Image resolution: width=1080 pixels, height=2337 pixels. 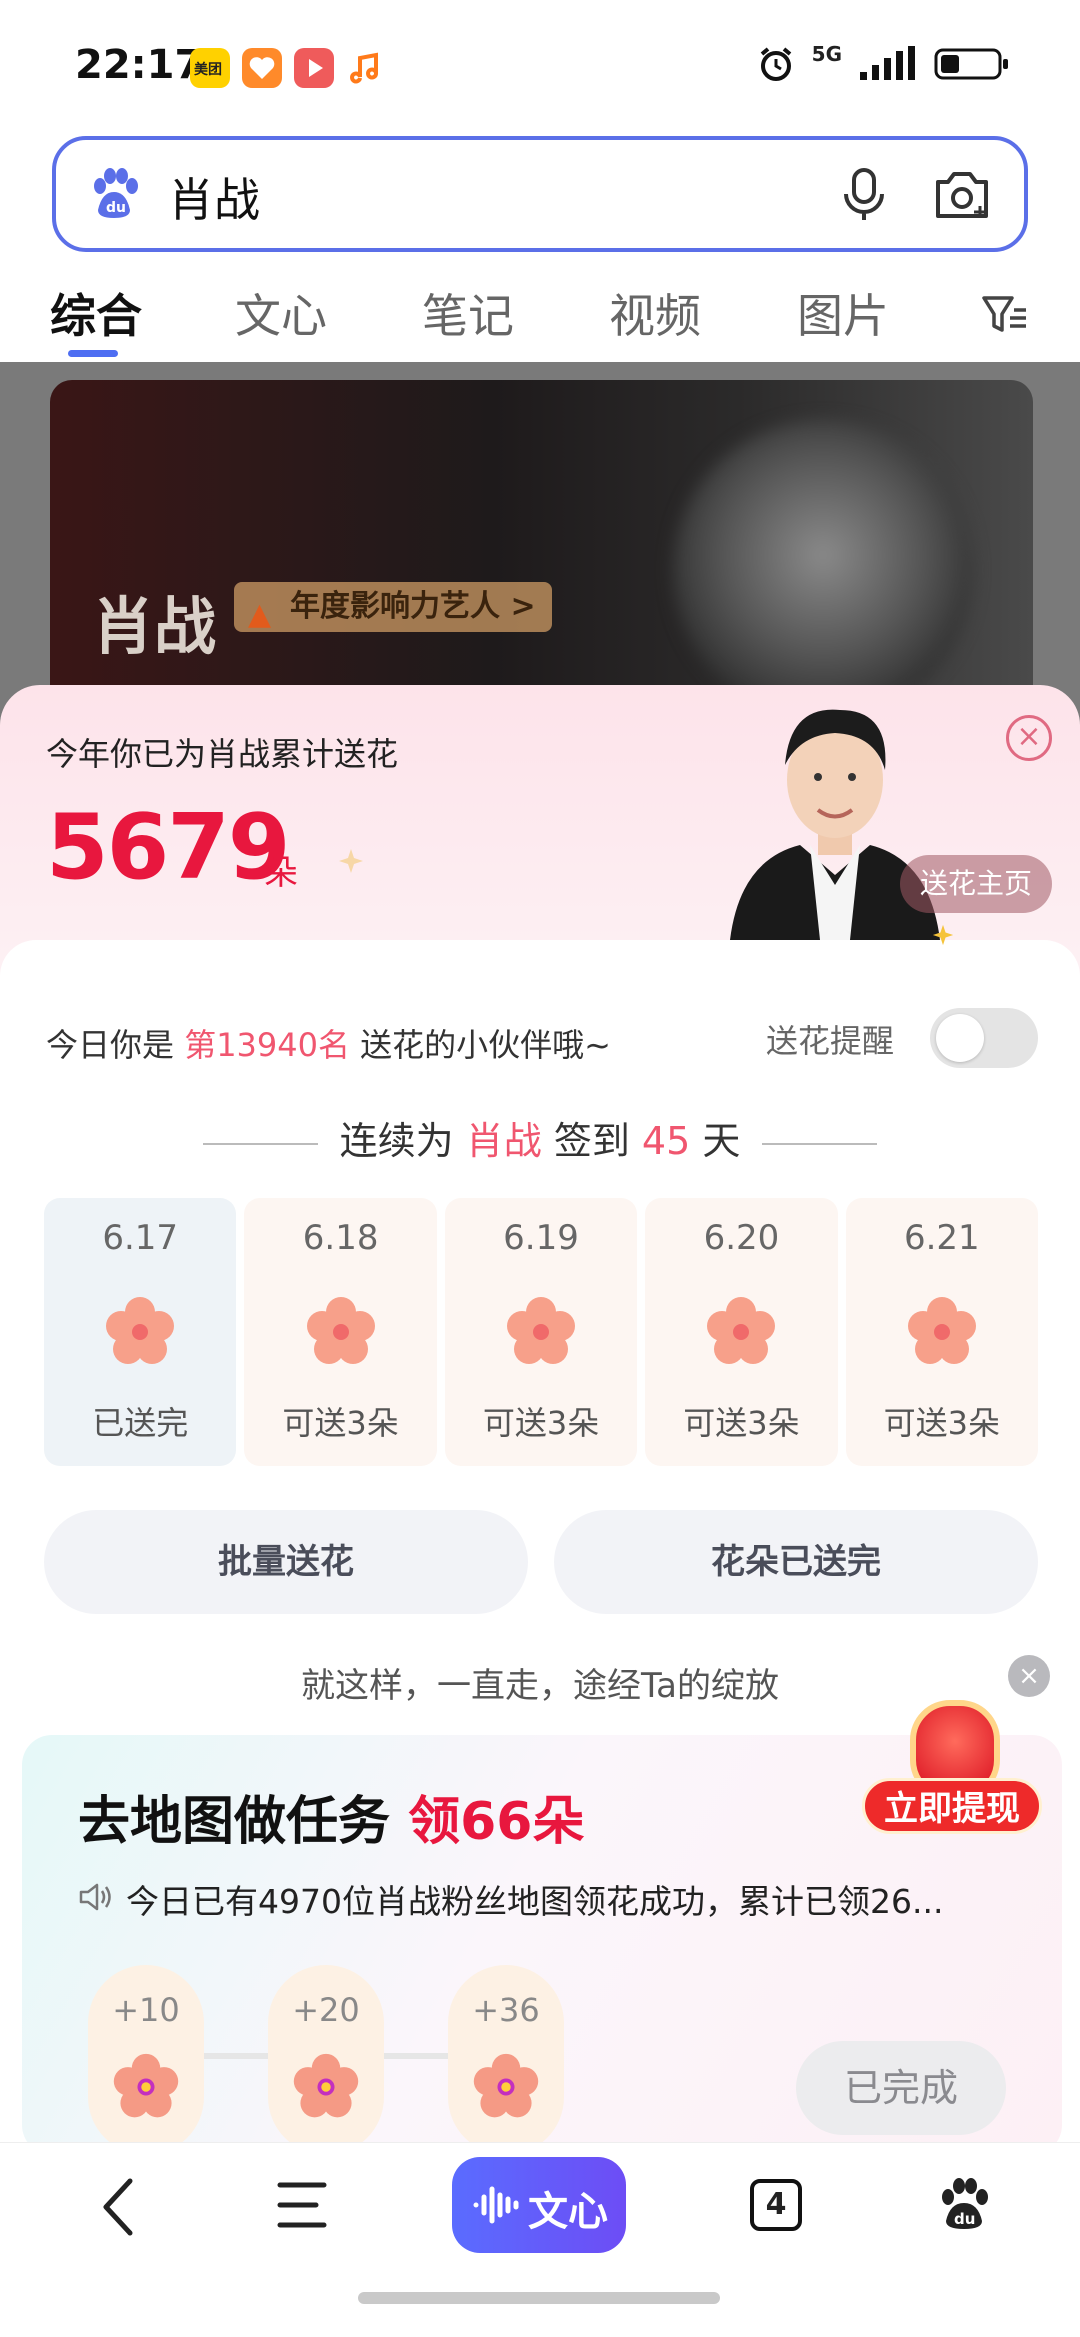 I want to click on reminder-toggle, so click(x=984, y=1038).